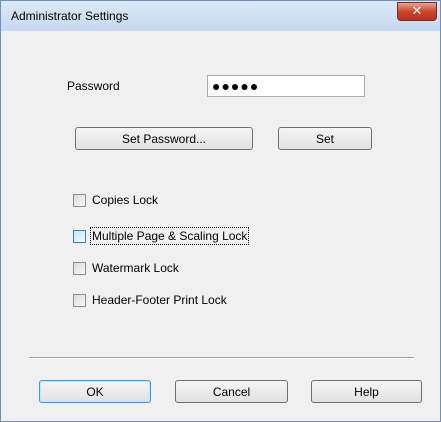 The height and width of the screenshot is (422, 441). I want to click on help-button: Help, so click(366, 391).